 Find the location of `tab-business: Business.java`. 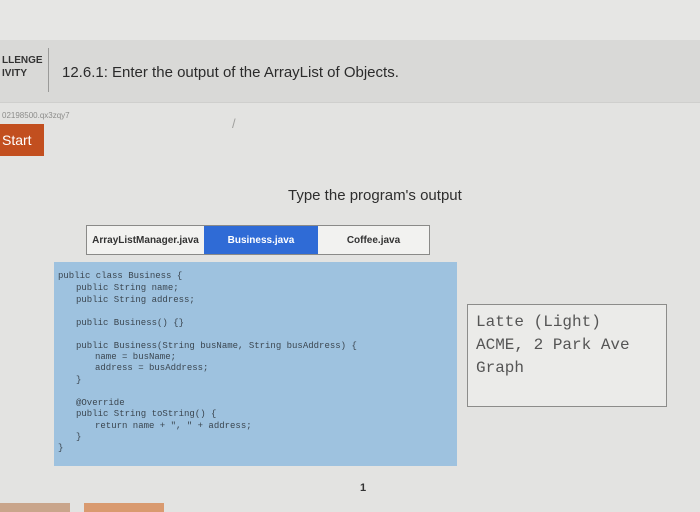

tab-business: Business.java is located at coordinates (261, 240).